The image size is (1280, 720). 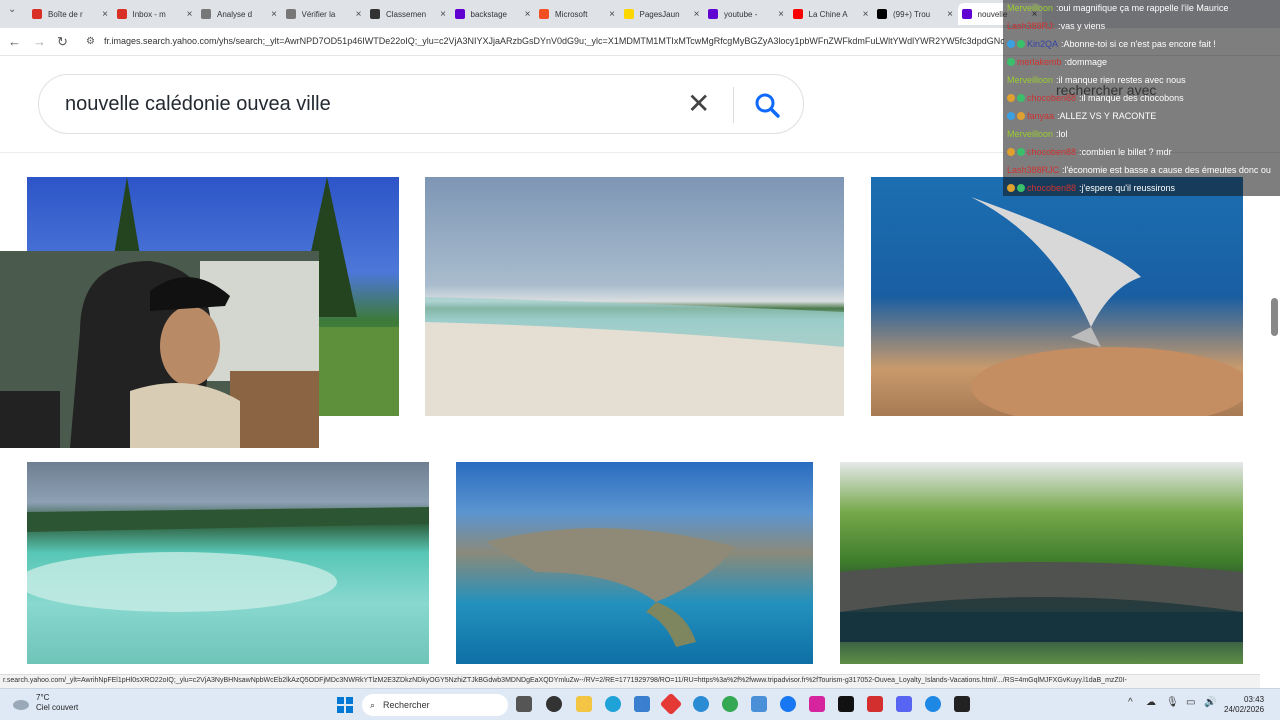 What do you see at coordinates (1041, 602) in the screenshot?
I see `cave-lake-picture` at bounding box center [1041, 602].